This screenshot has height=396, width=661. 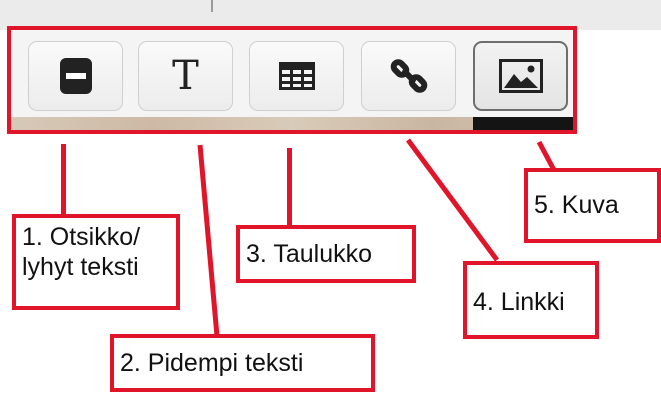 I want to click on callout-heading-line1: 1. Otsikko/, so click(x=81, y=237).